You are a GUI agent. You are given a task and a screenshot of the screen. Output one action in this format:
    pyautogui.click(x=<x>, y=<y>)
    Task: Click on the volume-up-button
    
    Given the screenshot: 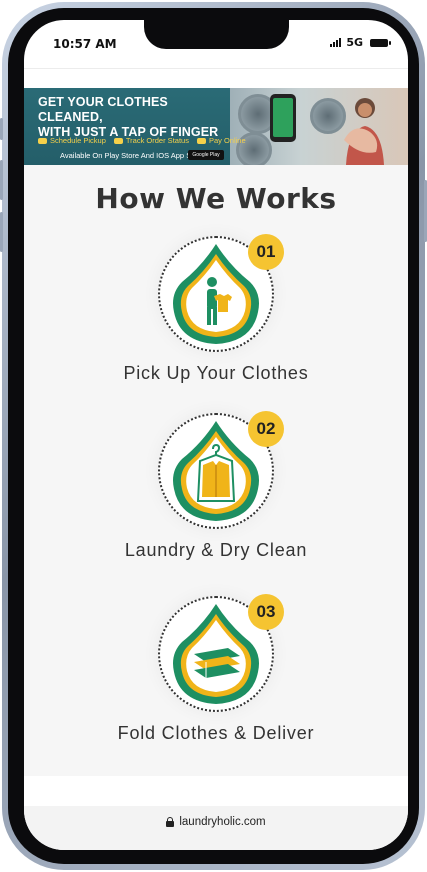 What is the action you would take?
    pyautogui.click(x=1, y=180)
    